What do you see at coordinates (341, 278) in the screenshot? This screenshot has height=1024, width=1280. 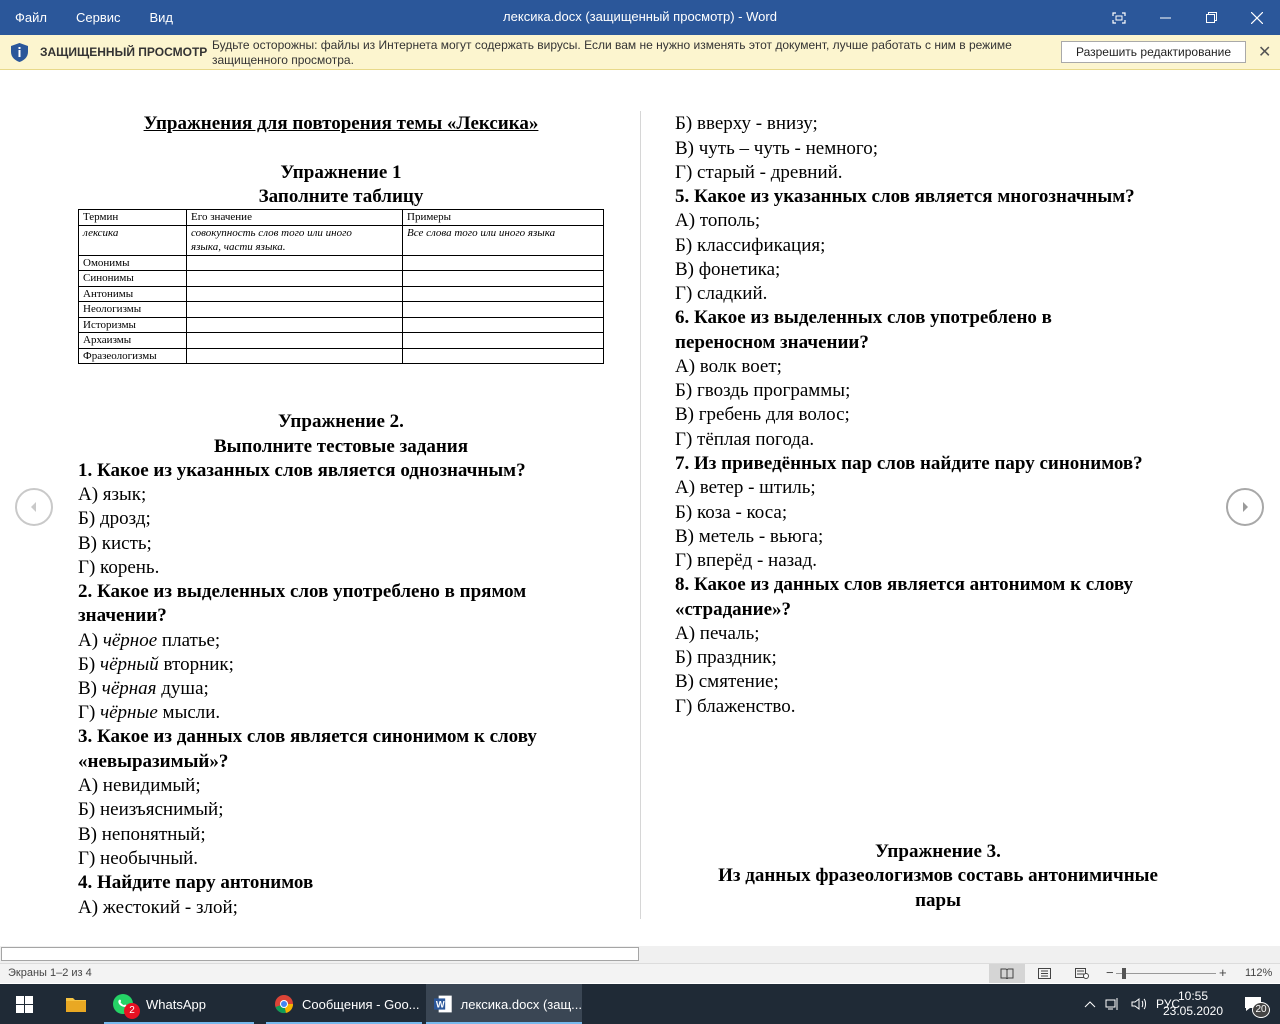 I see `table-row: Синонимы` at bounding box center [341, 278].